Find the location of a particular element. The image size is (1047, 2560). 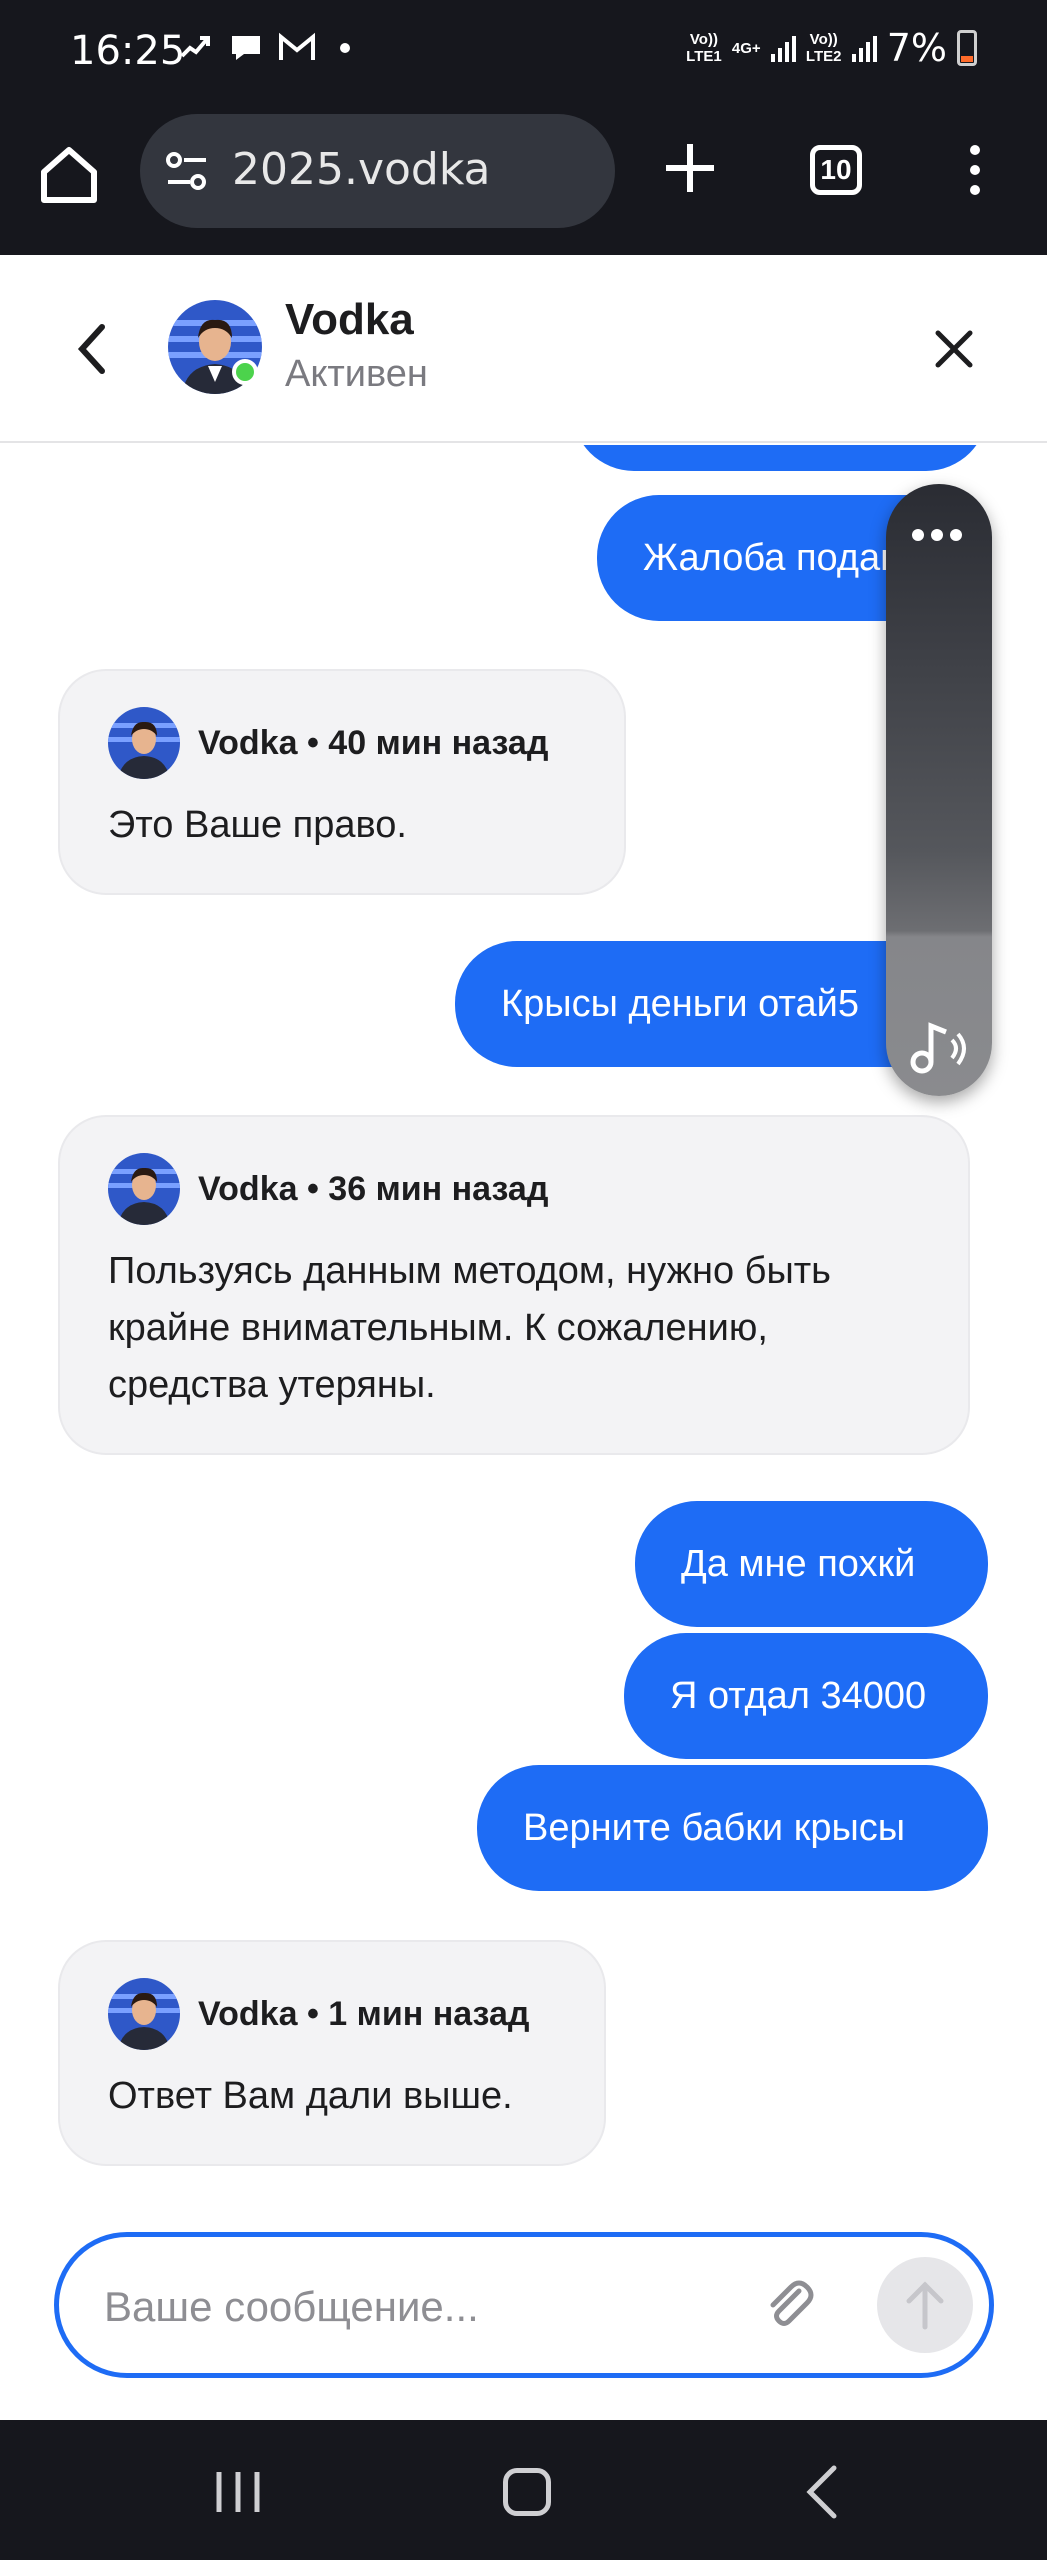

sim1-network-icon: Vo)) LTE1 is located at coordinates (704, 48).